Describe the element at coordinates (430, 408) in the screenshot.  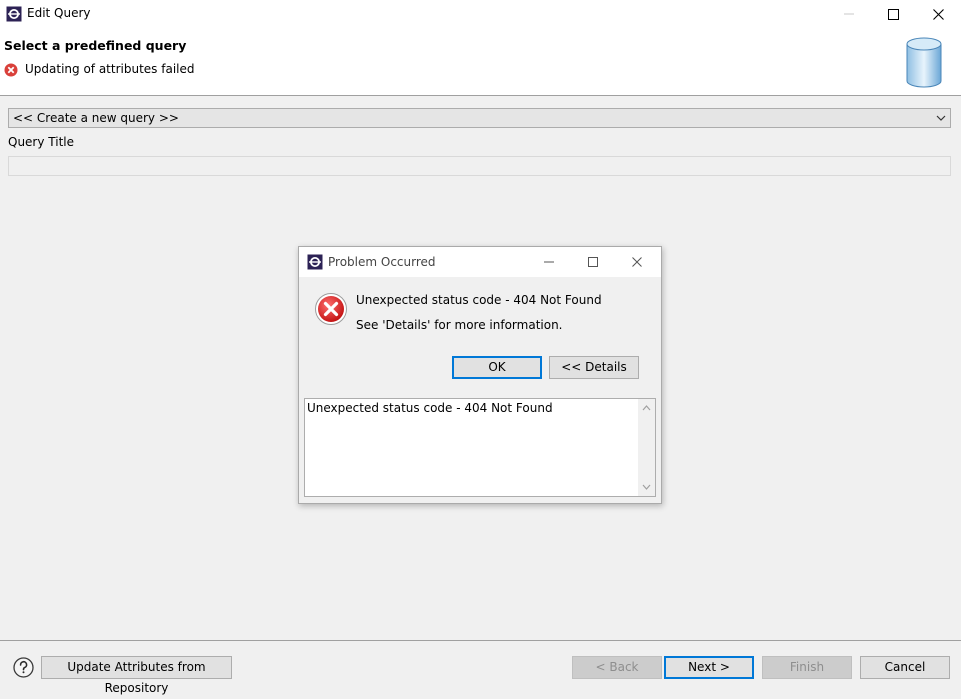
I see `details-text: Unexpected status code - 404 Not Found` at that location.